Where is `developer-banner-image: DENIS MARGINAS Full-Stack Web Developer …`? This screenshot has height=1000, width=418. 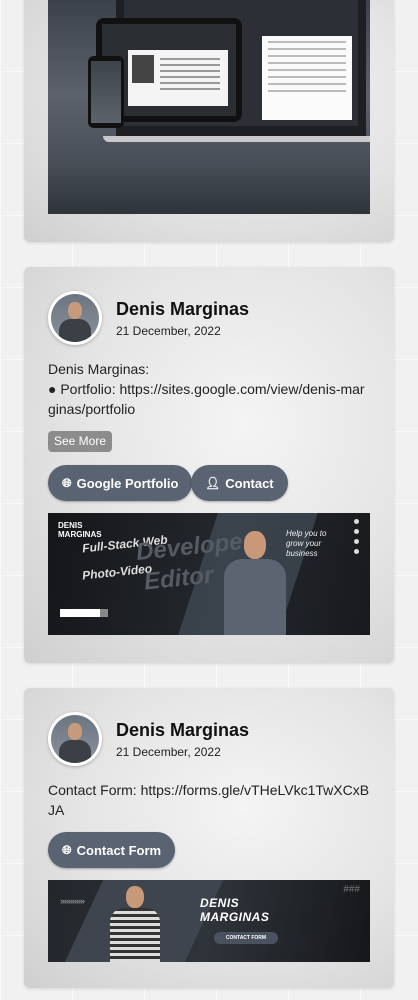 developer-banner-image: DENIS MARGINAS Full-Stack Web Developer … is located at coordinates (209, 574).